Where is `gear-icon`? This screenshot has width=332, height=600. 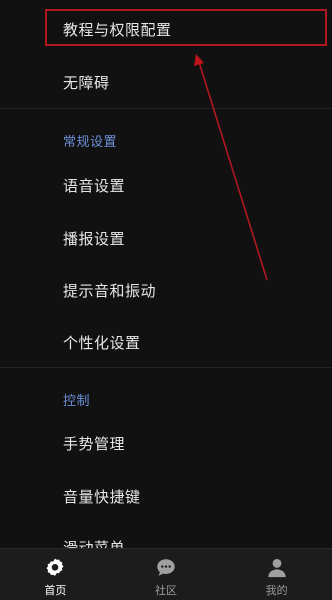
gear-icon is located at coordinates (55, 567).